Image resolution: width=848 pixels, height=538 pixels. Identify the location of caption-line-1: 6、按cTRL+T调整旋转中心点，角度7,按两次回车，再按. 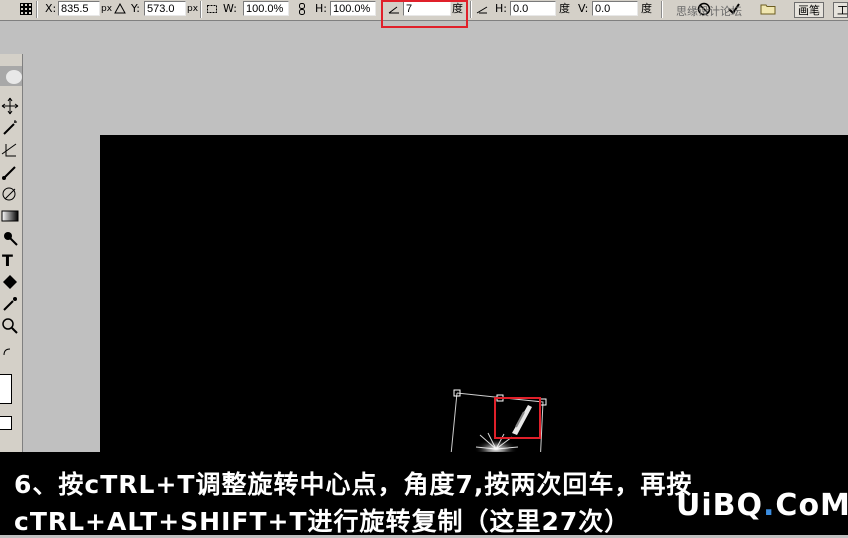
(353, 484).